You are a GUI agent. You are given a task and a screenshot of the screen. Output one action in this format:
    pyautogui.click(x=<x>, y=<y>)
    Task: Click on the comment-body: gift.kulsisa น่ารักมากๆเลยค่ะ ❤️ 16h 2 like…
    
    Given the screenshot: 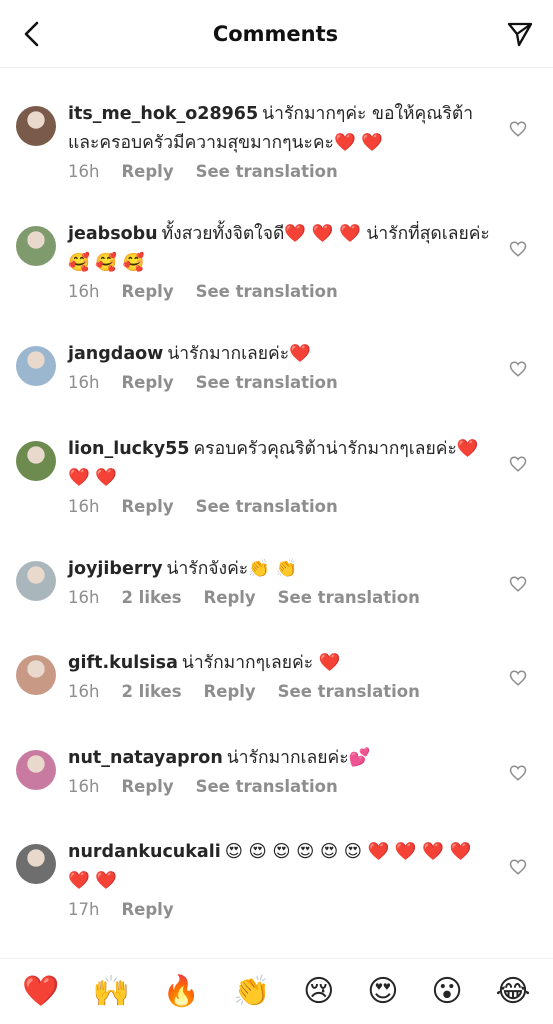 What is the action you would take?
    pyautogui.click(x=280, y=675)
    